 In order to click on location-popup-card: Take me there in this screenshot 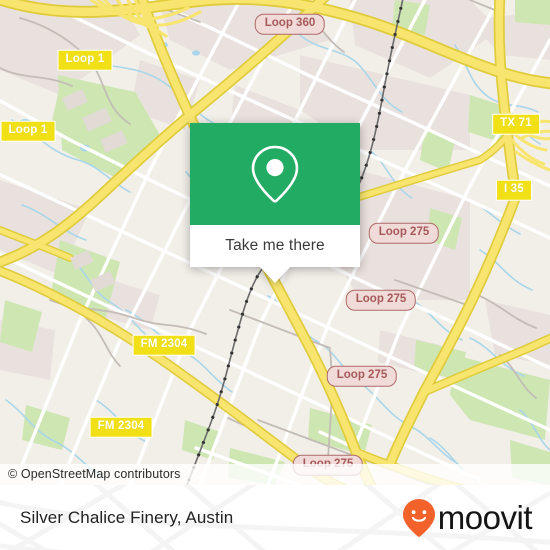, I will do `click(275, 203)`.